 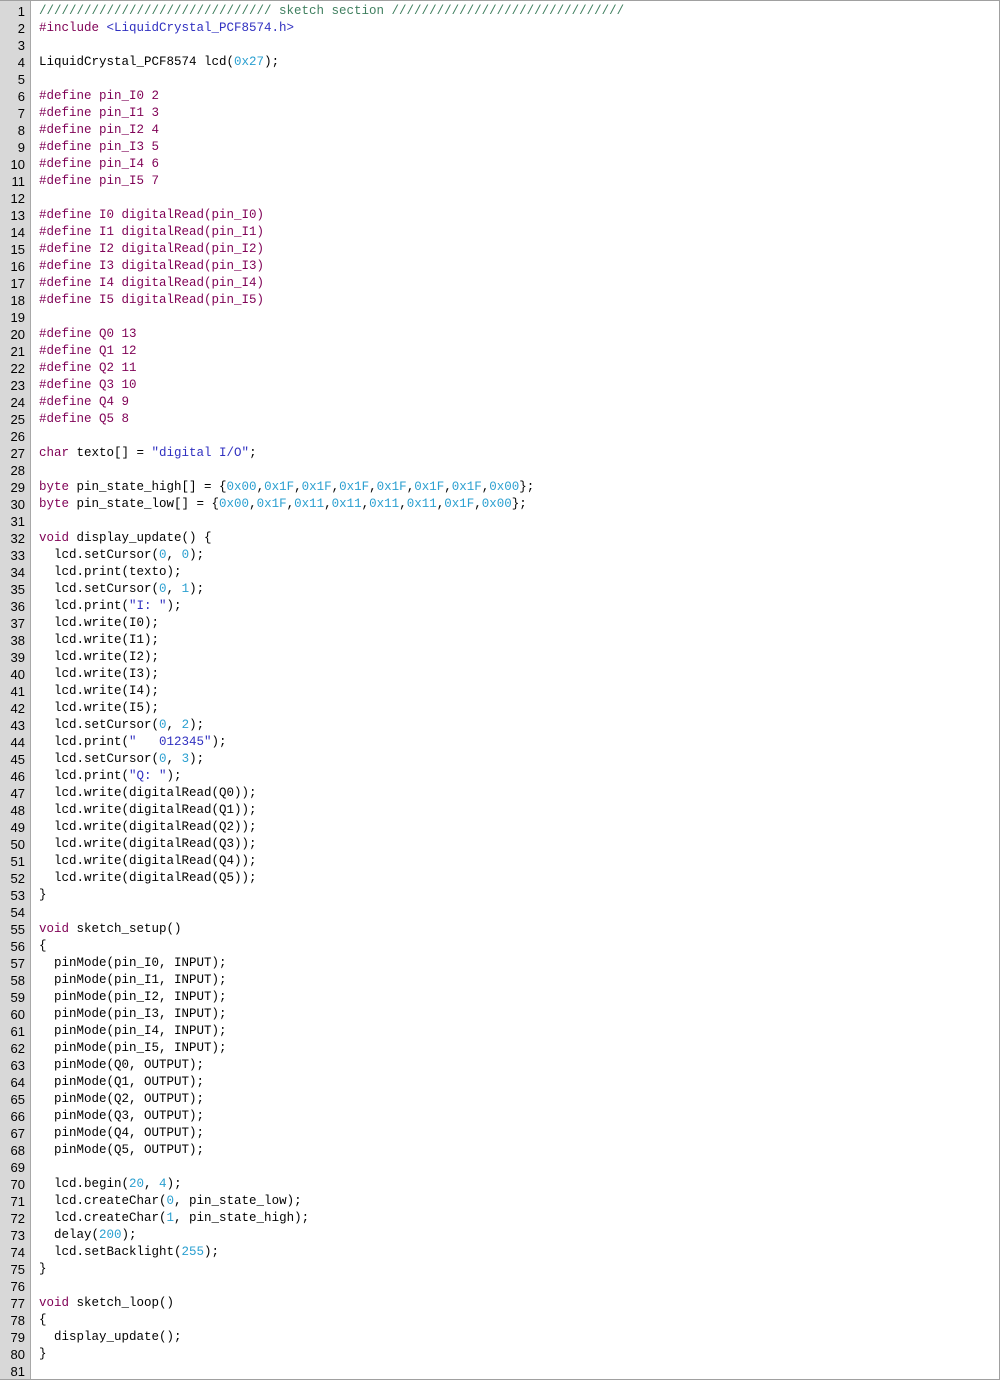 What do you see at coordinates (499, 1303) in the screenshot?
I see `code-line: 77 void sketch_loop()` at bounding box center [499, 1303].